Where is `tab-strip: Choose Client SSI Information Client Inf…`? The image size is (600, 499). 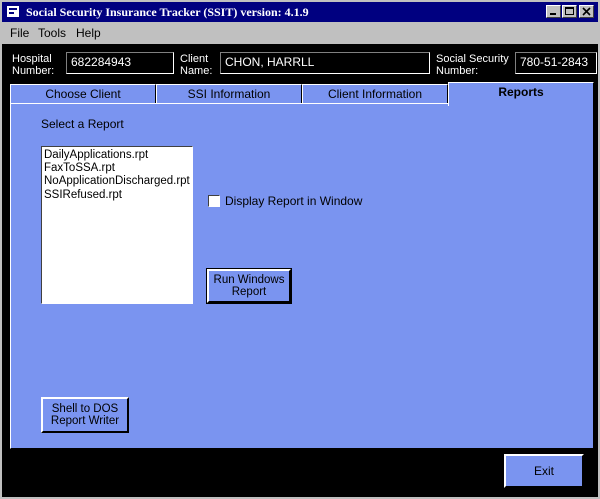 tab-strip: Choose Client SSI Information Client Inf… is located at coordinates (302, 94).